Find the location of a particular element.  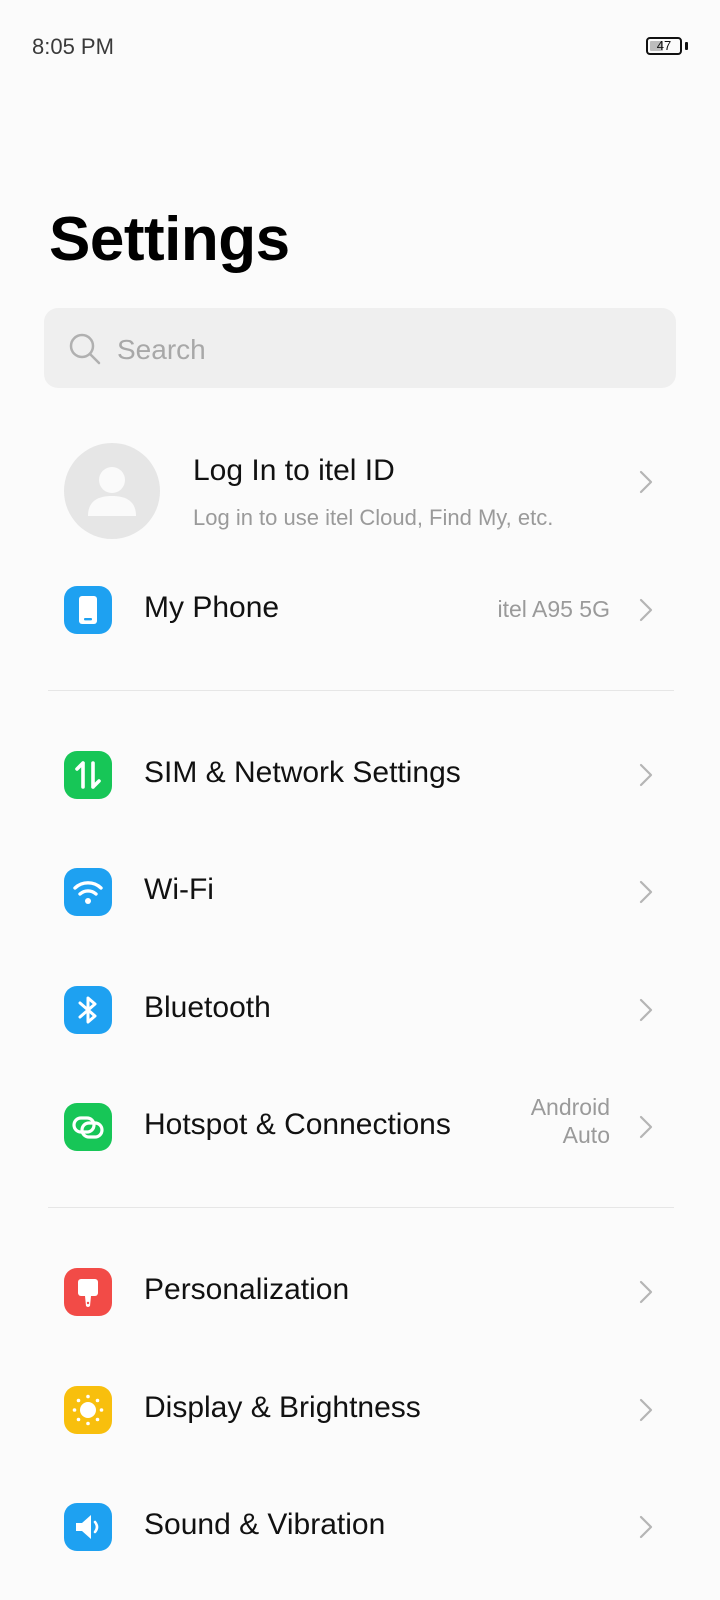

speaker-icon is located at coordinates (88, 1527).